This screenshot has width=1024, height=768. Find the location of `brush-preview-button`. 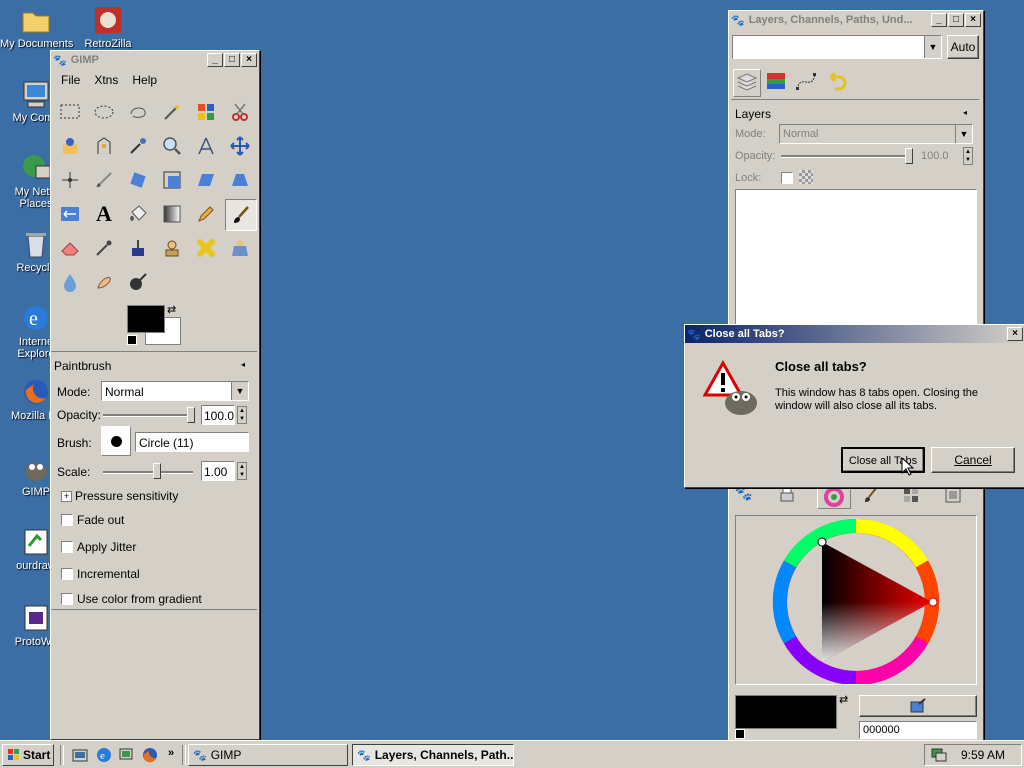

brush-preview-button is located at coordinates (116, 441).